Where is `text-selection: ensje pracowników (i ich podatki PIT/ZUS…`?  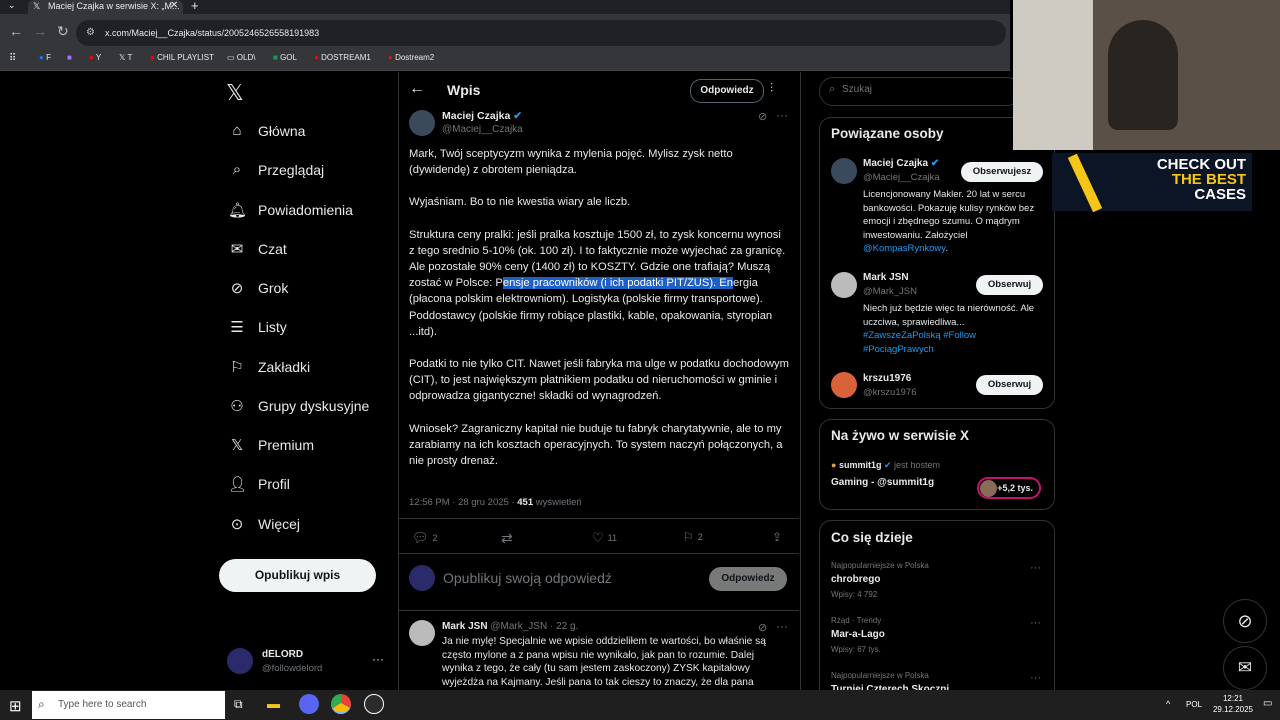
text-selection: ensje pracowników (i ich podatki PIT/ZUS… is located at coordinates (617, 283).